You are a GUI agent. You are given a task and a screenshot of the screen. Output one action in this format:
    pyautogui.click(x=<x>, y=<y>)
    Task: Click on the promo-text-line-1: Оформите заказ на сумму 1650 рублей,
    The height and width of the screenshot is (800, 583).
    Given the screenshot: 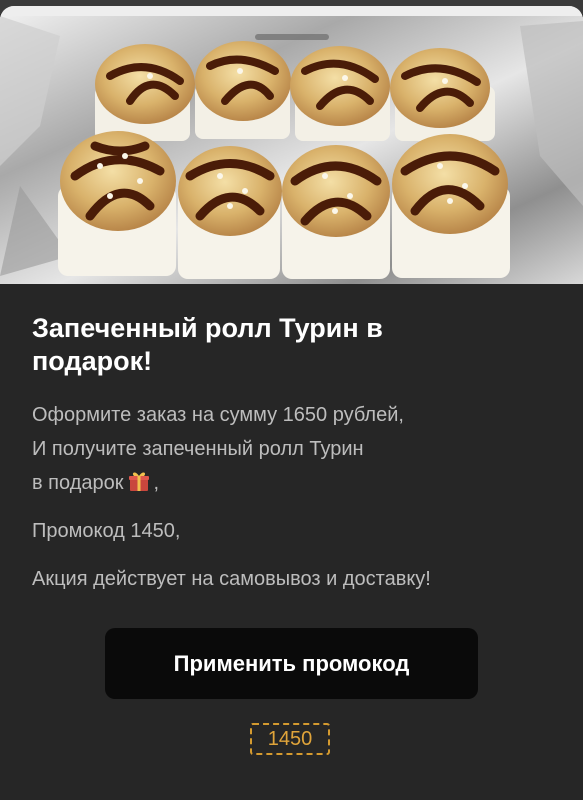 What is the action you would take?
    pyautogui.click(x=218, y=415)
    